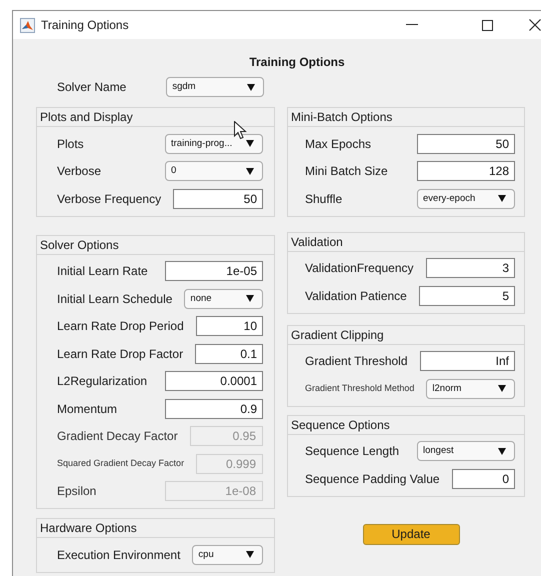  Describe the element at coordinates (79, 245) in the screenshot. I see `panel-title: Solver Options` at that location.